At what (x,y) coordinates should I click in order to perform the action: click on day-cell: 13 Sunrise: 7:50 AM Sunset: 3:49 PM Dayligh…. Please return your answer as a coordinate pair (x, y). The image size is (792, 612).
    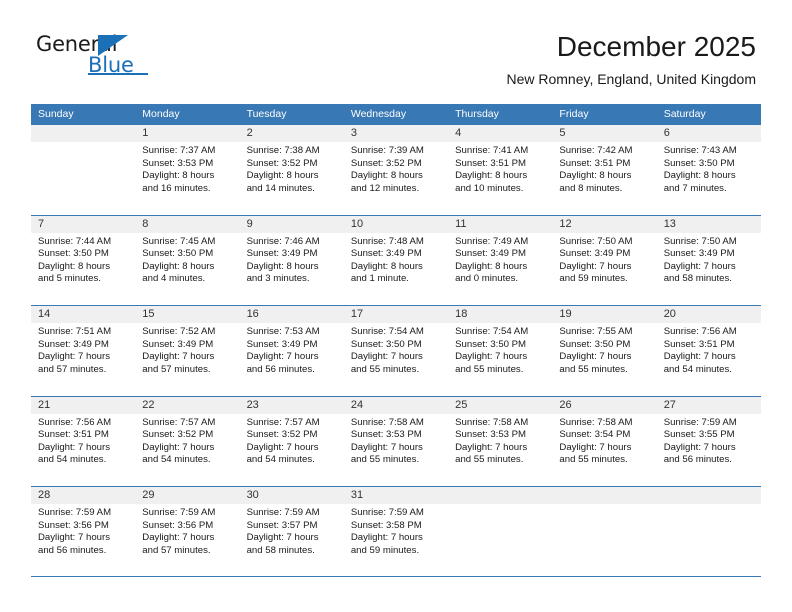
    Looking at the image, I should click on (708, 260).